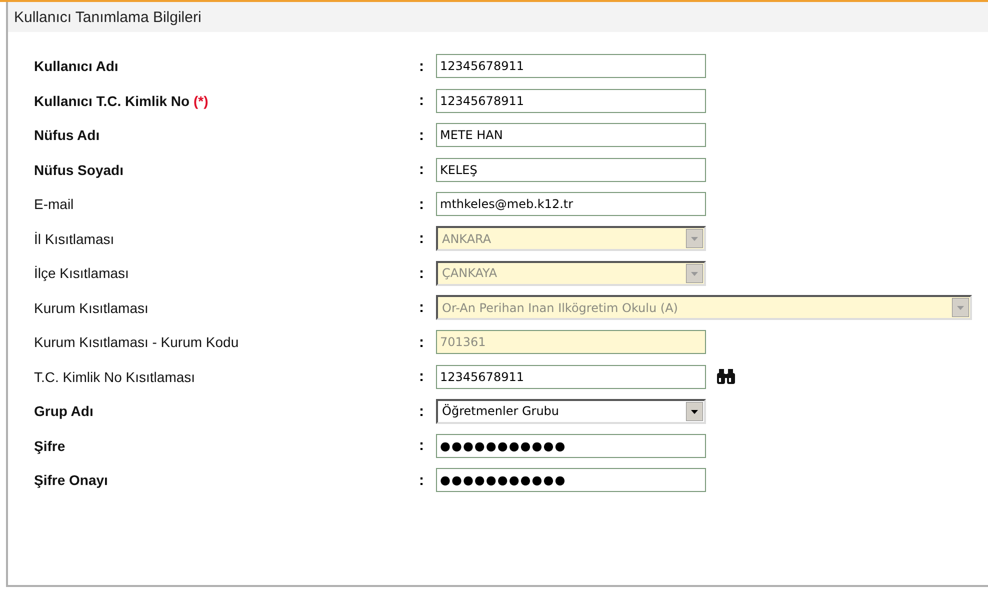 Image resolution: width=988 pixels, height=596 pixels. Describe the element at coordinates (115, 376) in the screenshot. I see `field-label: T.C. Kimlik No Kısıtlaması` at that location.